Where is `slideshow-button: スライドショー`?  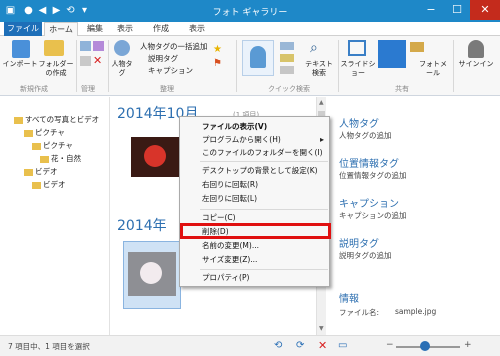 slideshow-button: スライドショー is located at coordinates (358, 69).